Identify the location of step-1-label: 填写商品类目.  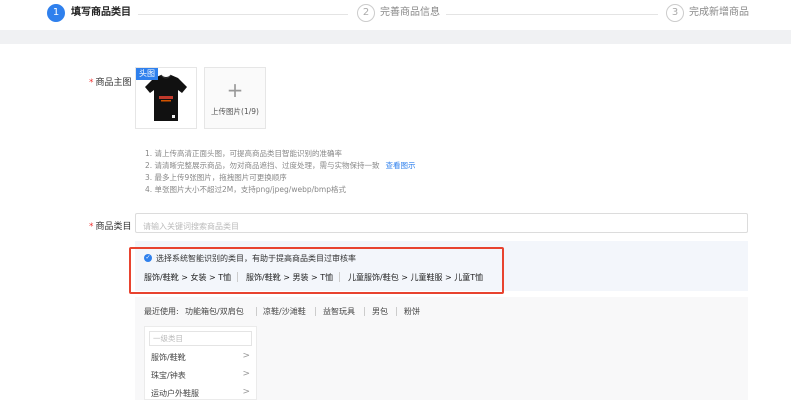
(101, 12).